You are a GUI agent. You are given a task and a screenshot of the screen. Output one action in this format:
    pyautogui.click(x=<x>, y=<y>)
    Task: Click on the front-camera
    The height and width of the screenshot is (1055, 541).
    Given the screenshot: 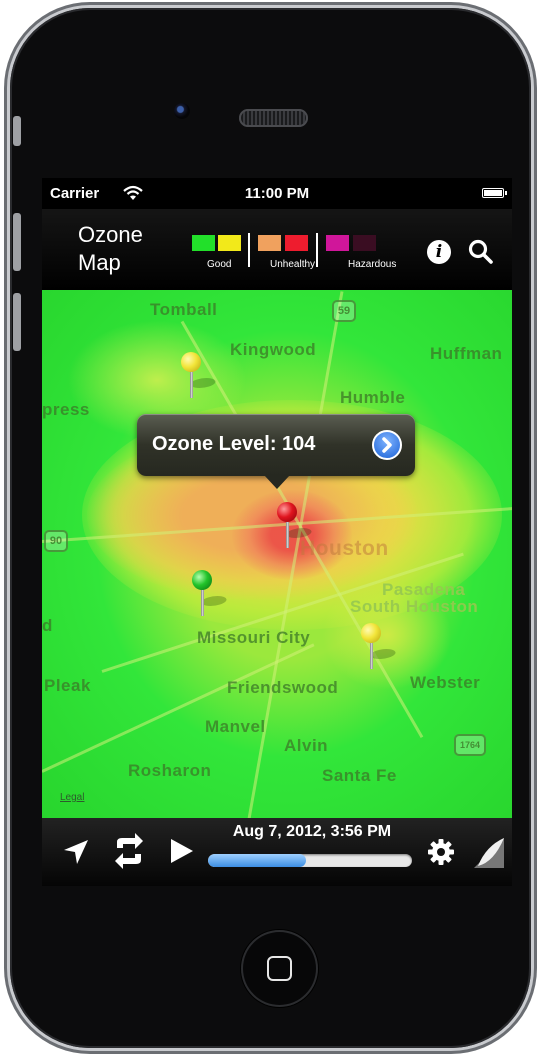 What is the action you would take?
    pyautogui.click(x=182, y=111)
    